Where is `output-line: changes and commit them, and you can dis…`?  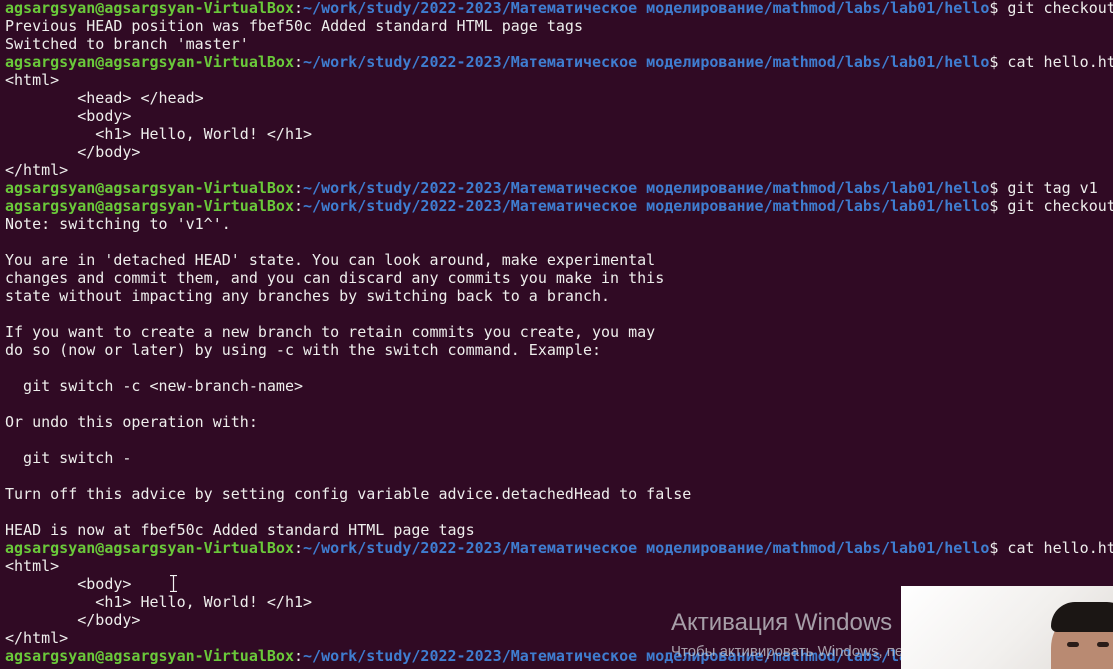
output-line: changes and commit them, and you can dis… is located at coordinates (335, 278).